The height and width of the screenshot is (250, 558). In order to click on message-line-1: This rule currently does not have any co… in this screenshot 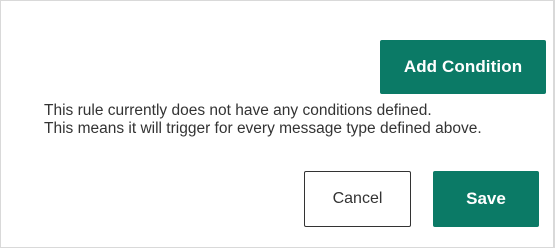, I will do `click(238, 110)`.